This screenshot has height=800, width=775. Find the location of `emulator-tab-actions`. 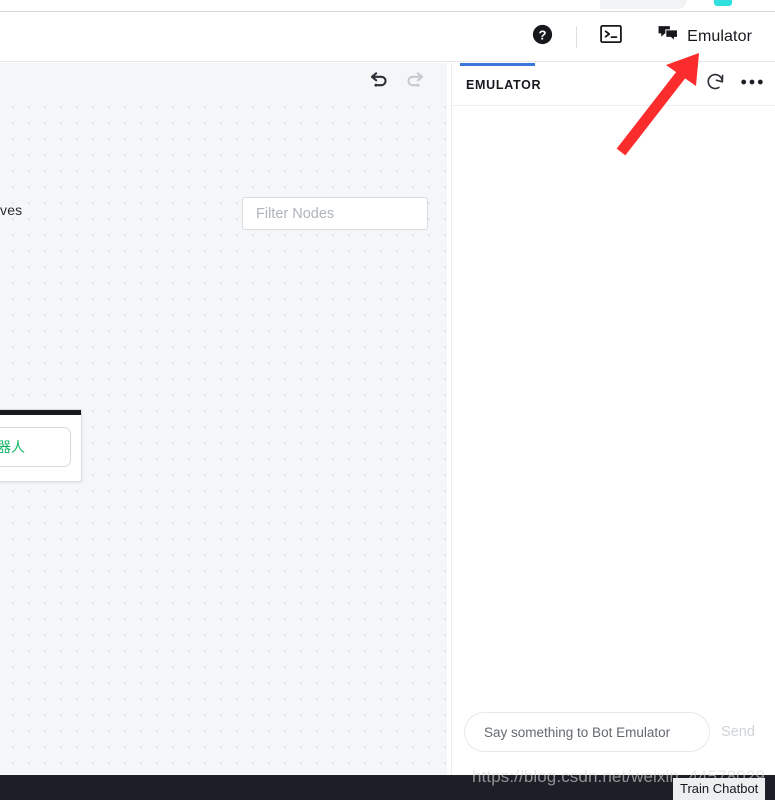

emulator-tab-actions is located at coordinates (734, 81).